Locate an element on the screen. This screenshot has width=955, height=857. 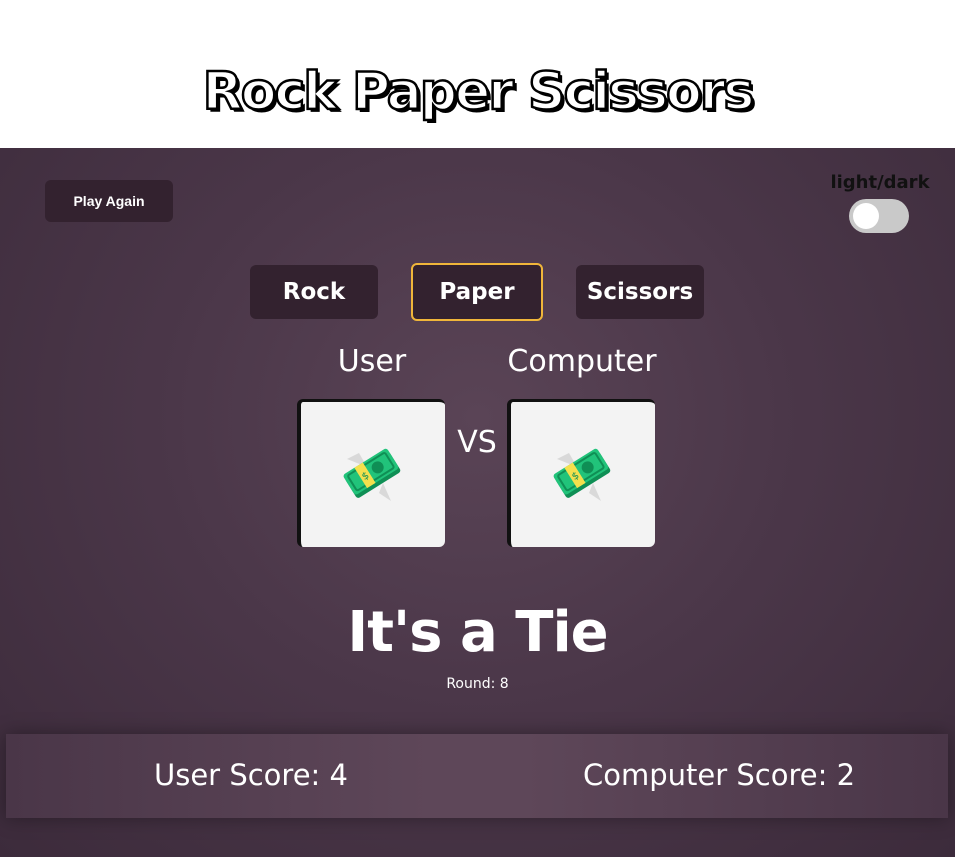
computer-label: Computer is located at coordinates (582, 361).